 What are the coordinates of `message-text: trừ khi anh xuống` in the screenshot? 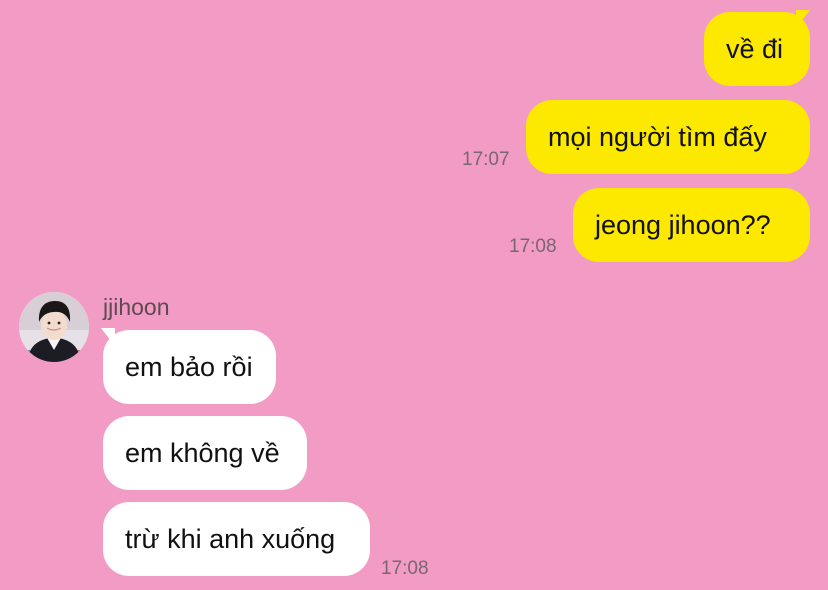 It's located at (230, 538).